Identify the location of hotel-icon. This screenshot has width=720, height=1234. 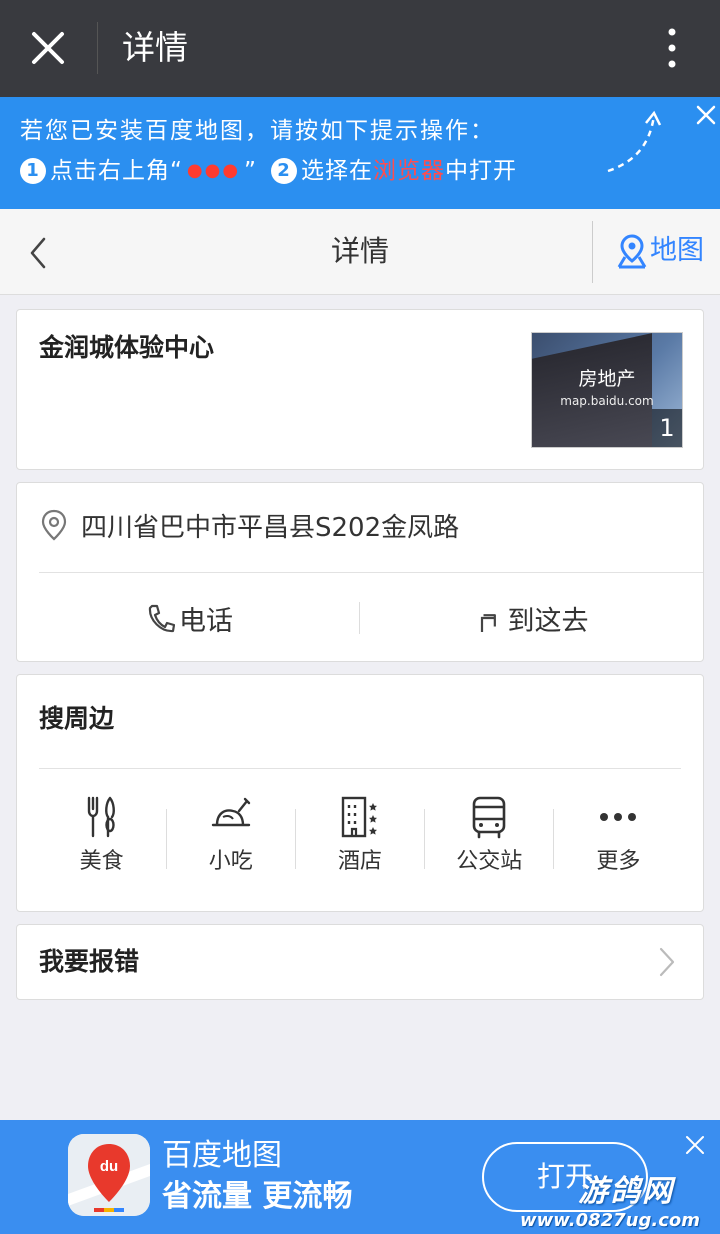
(359, 817).